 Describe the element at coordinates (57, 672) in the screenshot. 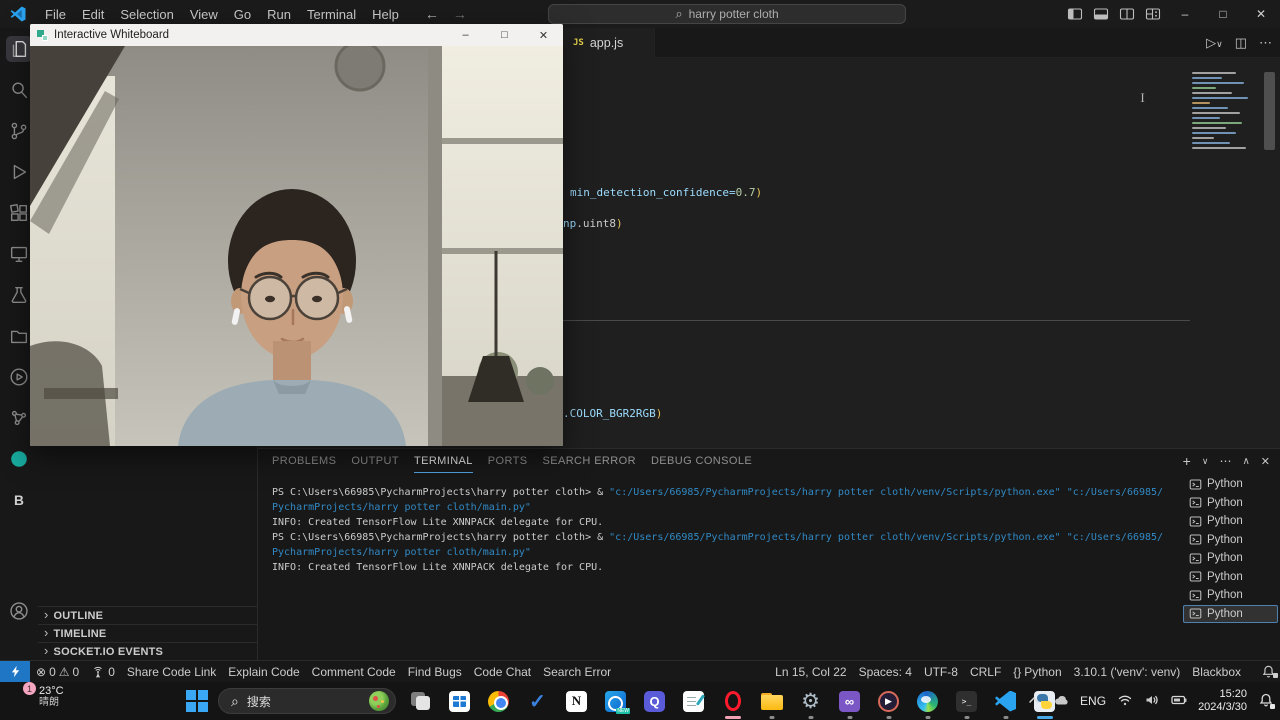

I see `problems-status: ⊗ 0 ⚠ 0` at that location.